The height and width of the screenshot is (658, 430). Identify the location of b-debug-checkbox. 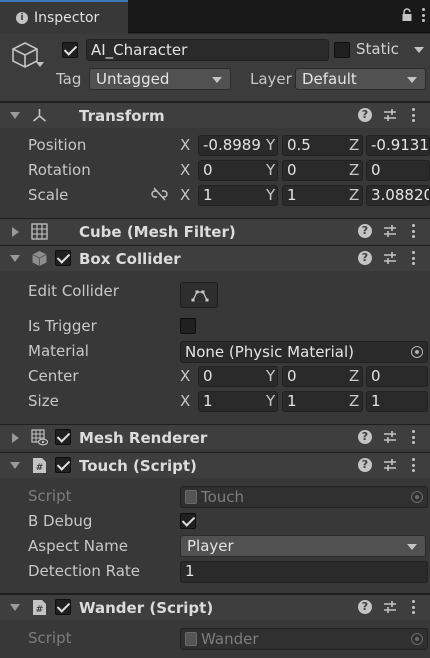
(188, 521).